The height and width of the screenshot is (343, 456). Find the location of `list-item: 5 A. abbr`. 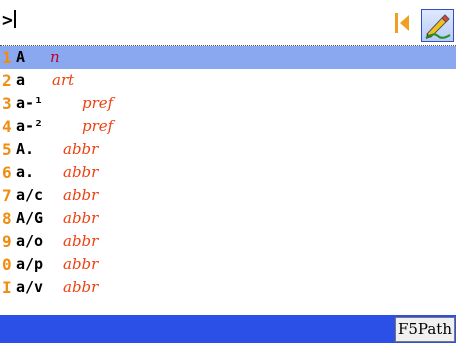

list-item: 5 A. abbr is located at coordinates (228, 149).